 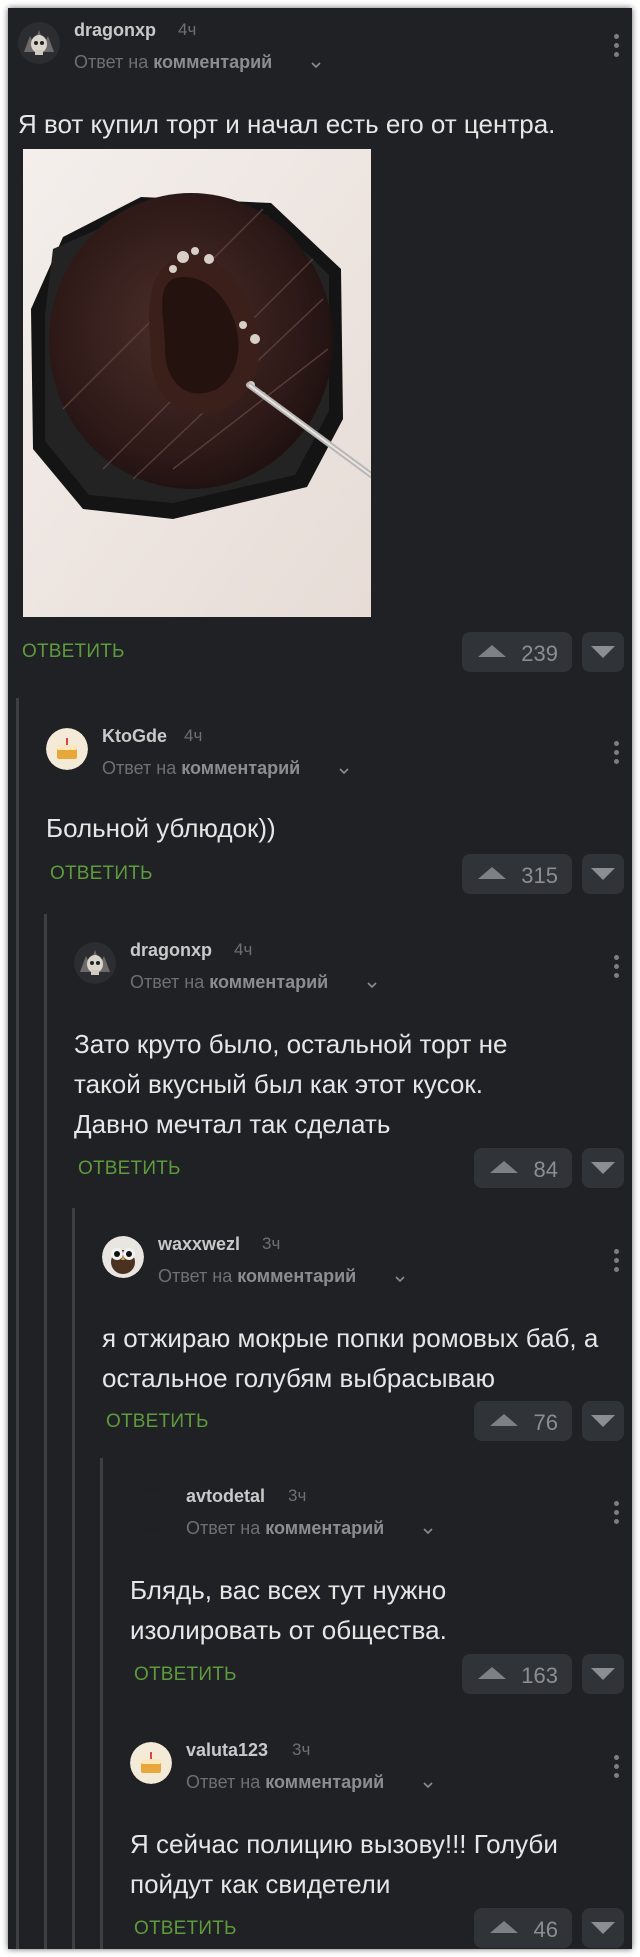 I want to click on upvote-button: 46, so click(x=523, y=1928).